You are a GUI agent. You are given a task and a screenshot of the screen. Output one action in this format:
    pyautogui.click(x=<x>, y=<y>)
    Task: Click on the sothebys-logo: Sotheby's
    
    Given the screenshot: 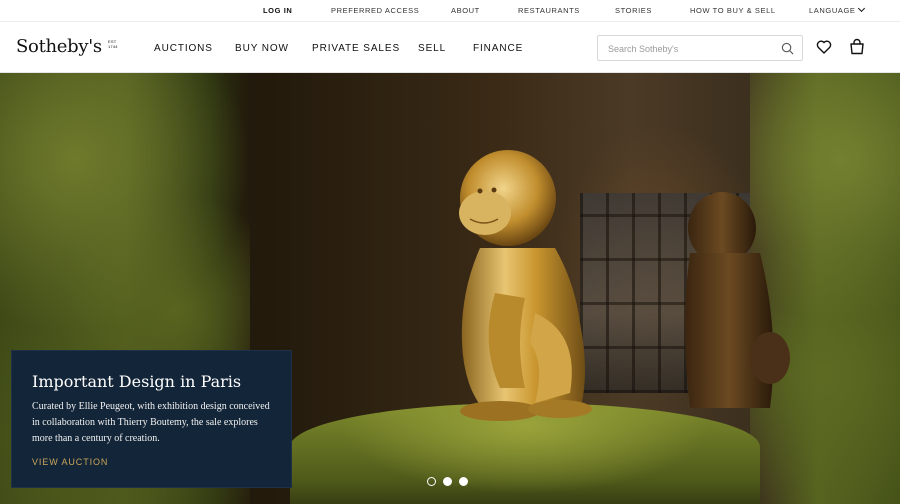 What is the action you would take?
    pyautogui.click(x=59, y=46)
    